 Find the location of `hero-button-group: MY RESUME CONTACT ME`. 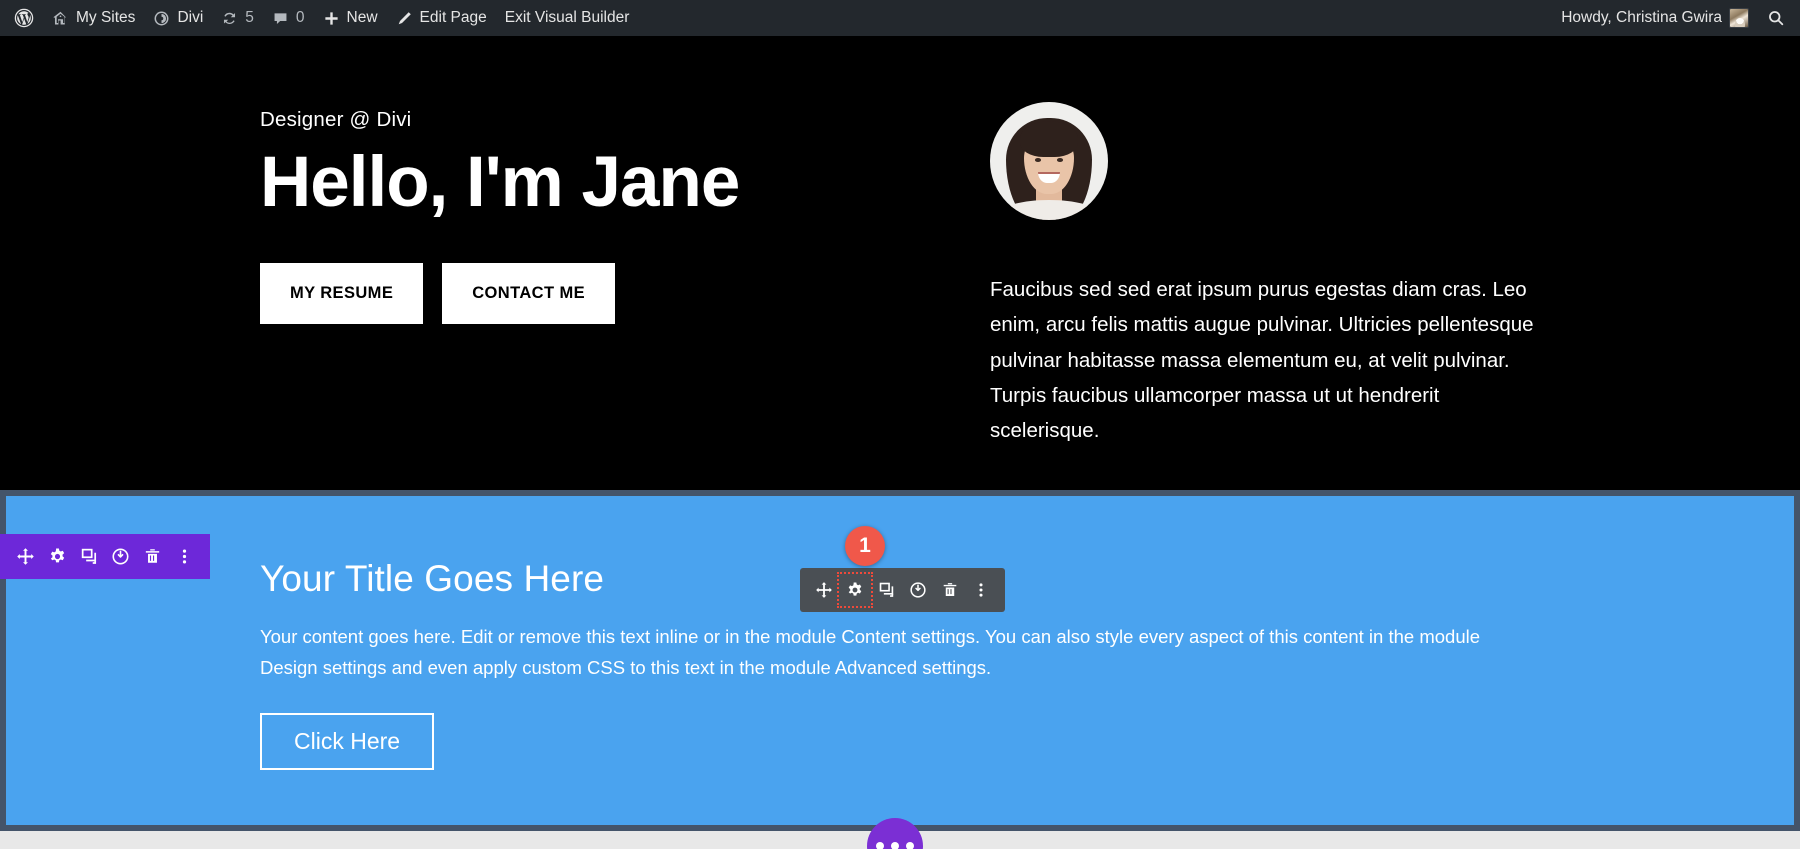

hero-button-group: MY RESUME CONTACT ME is located at coordinates (590, 293).